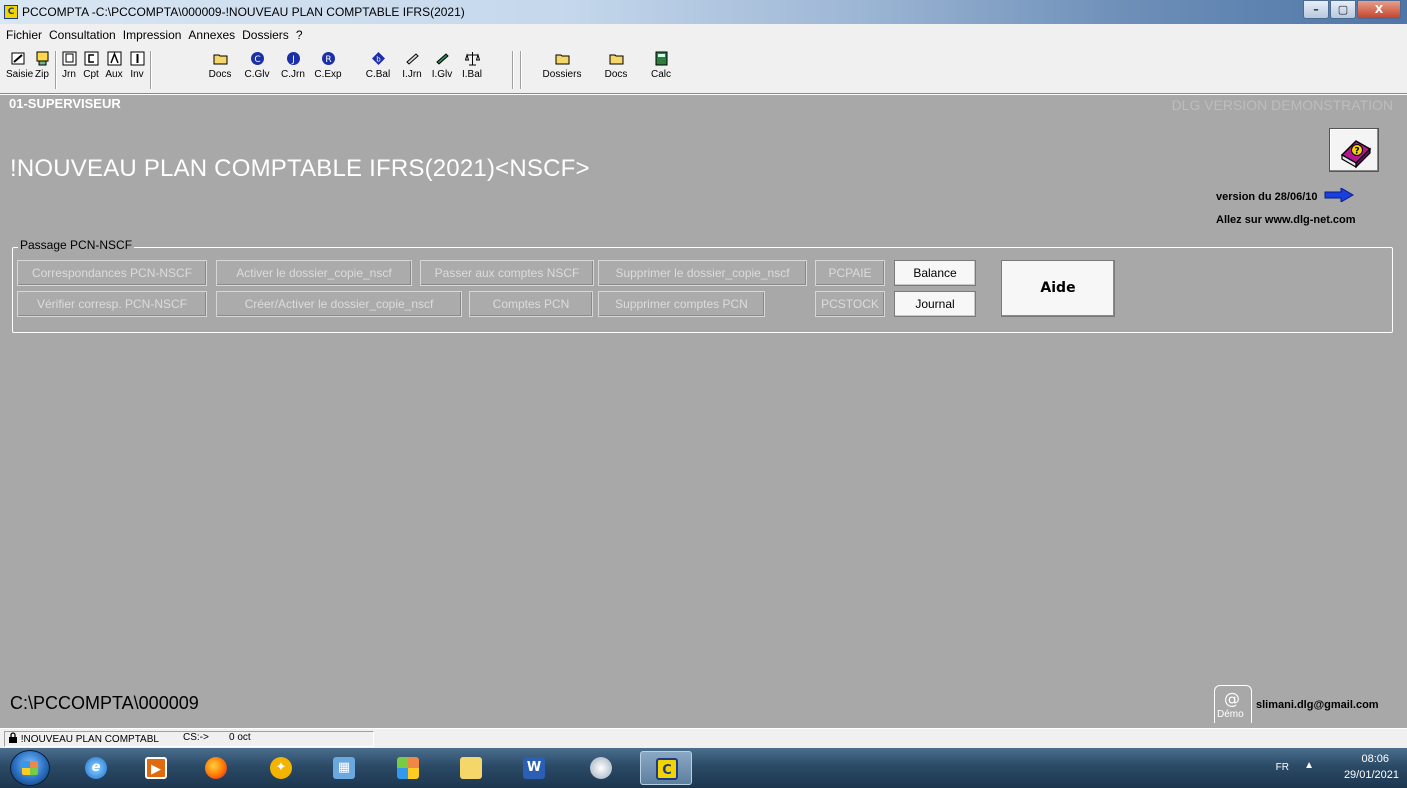 This screenshot has height=788, width=1407. I want to click on menu-help: ?, so click(299, 35).